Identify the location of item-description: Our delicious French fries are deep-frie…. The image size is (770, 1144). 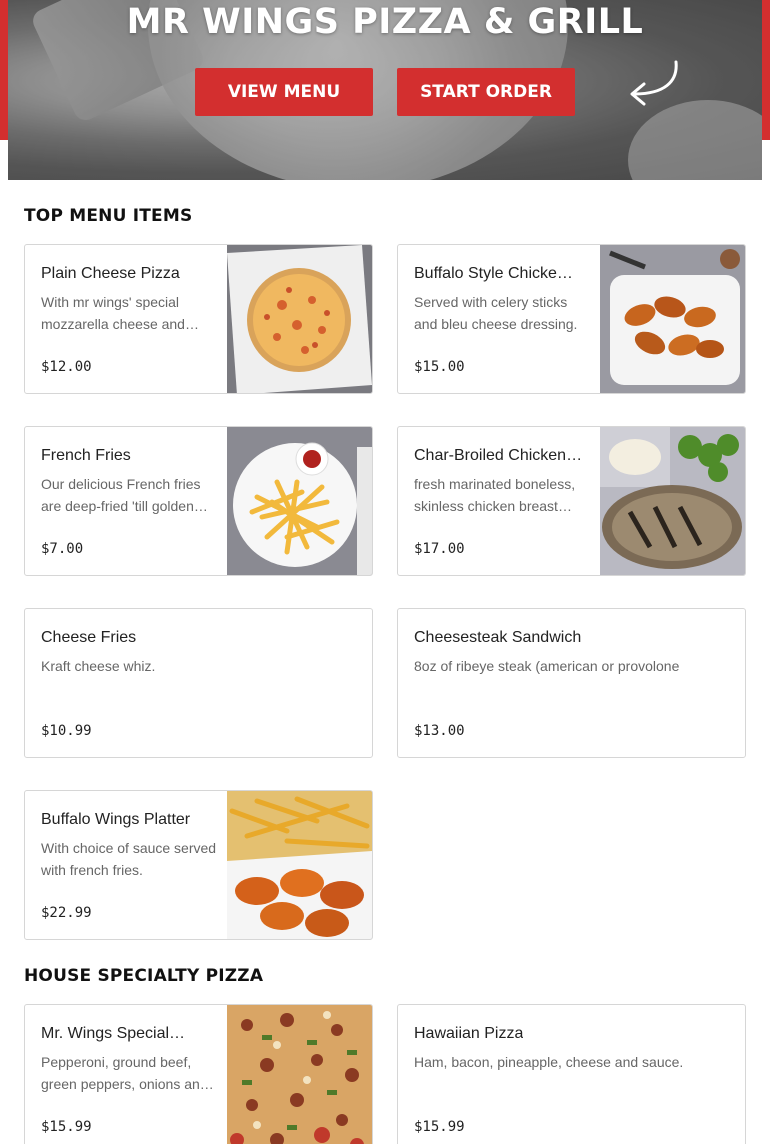
(124, 495).